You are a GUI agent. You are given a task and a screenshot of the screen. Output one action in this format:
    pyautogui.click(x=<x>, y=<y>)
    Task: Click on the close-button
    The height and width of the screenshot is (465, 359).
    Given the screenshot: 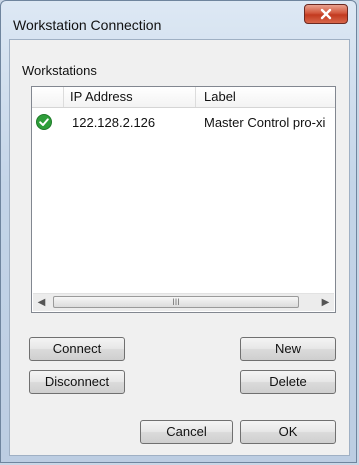 What is the action you would take?
    pyautogui.click(x=326, y=14)
    